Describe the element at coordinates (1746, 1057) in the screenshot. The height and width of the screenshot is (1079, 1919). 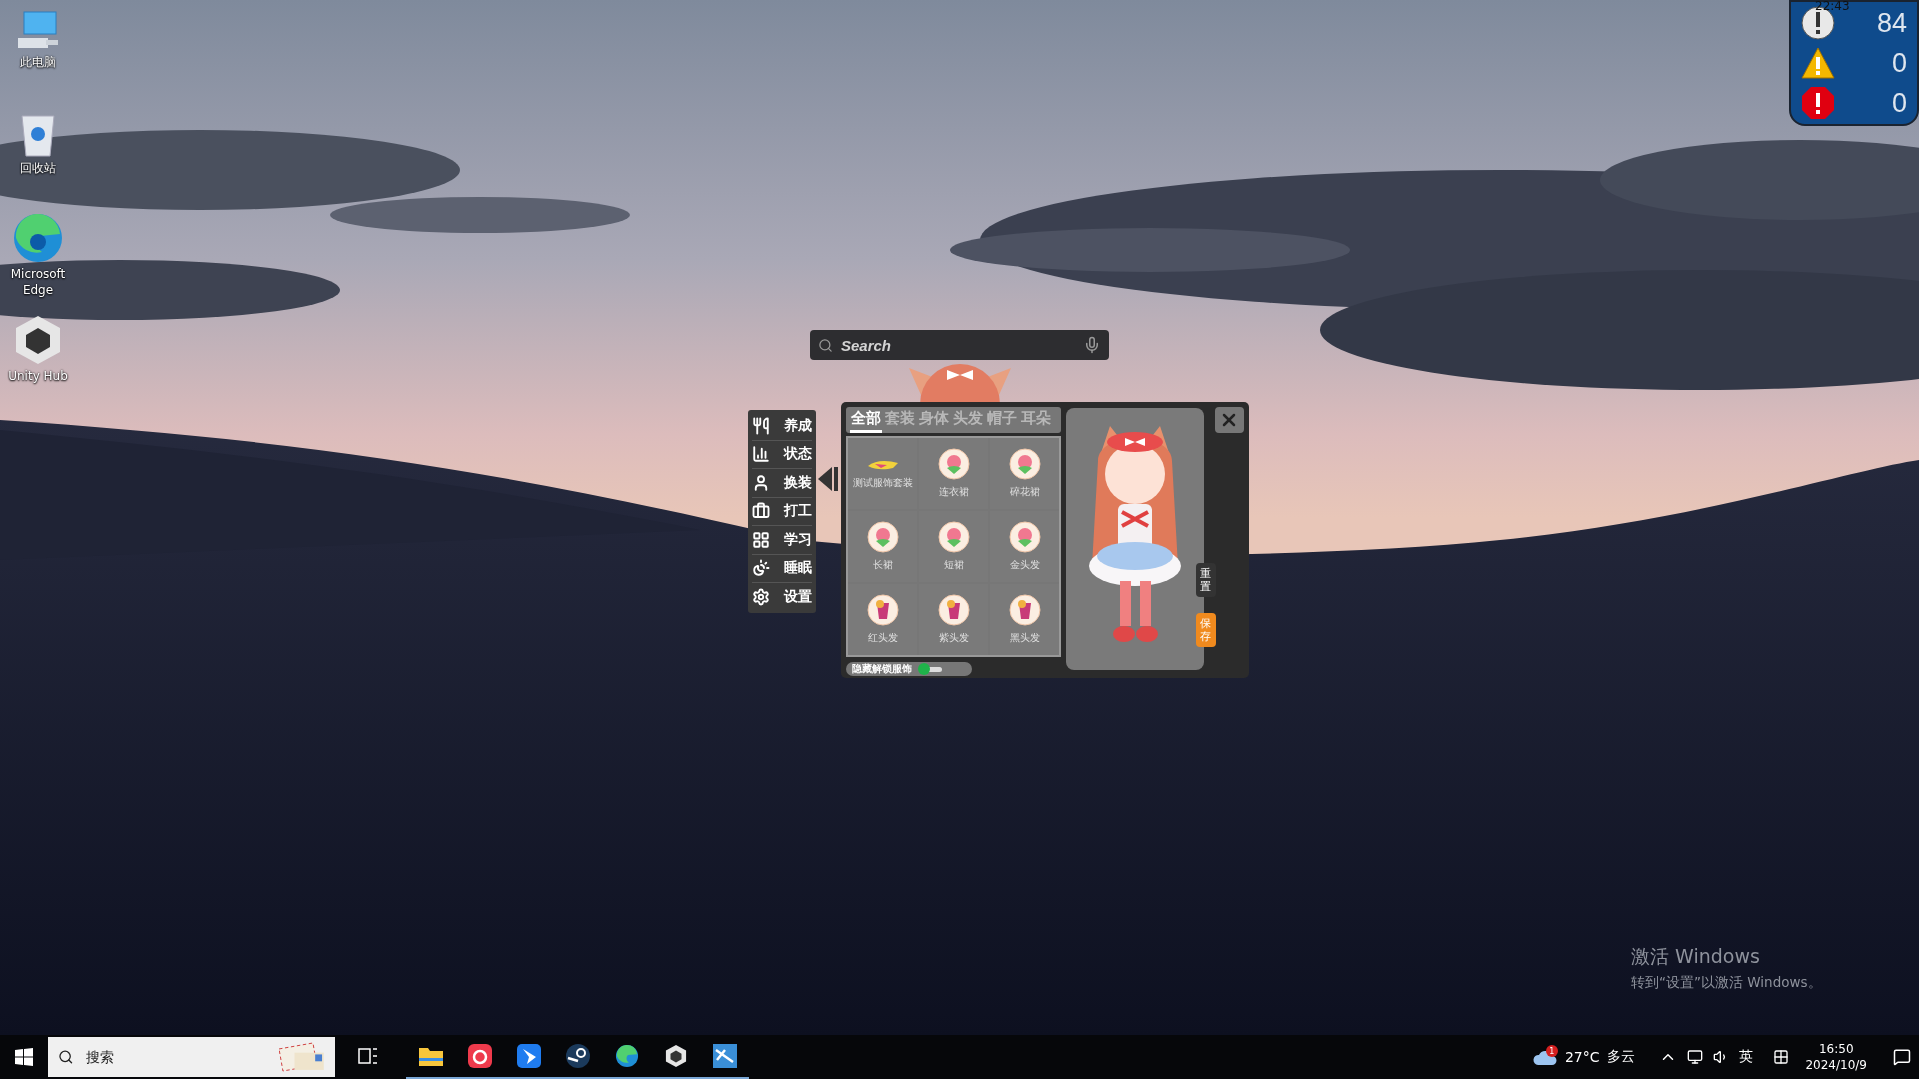
I see `input-language-text: 英` at that location.